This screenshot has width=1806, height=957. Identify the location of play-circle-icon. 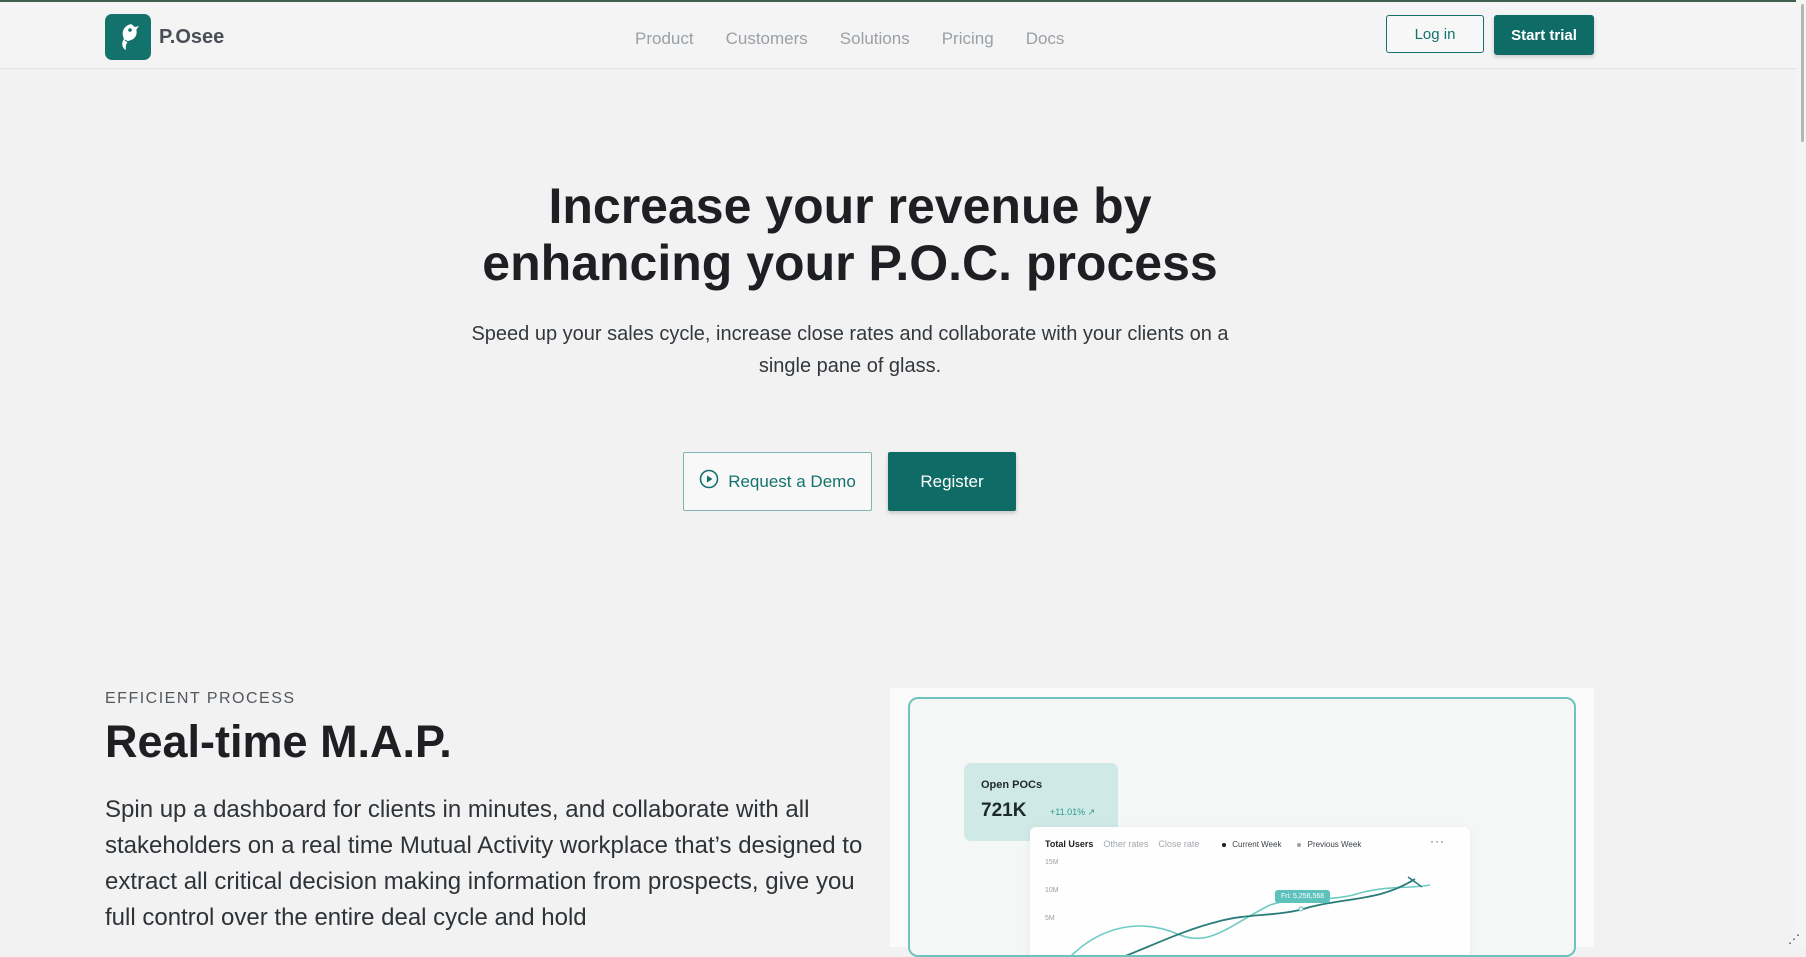
(709, 481).